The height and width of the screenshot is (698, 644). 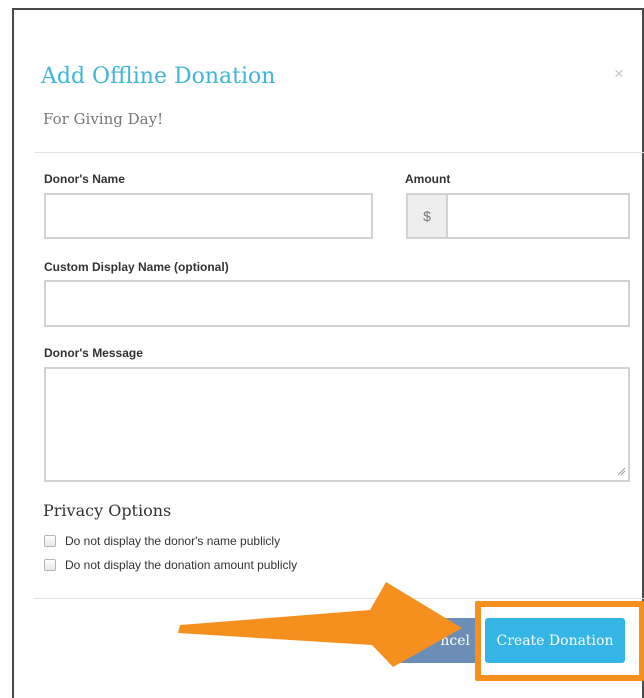 What do you see at coordinates (208, 216) in the screenshot?
I see `donor-name-input` at bounding box center [208, 216].